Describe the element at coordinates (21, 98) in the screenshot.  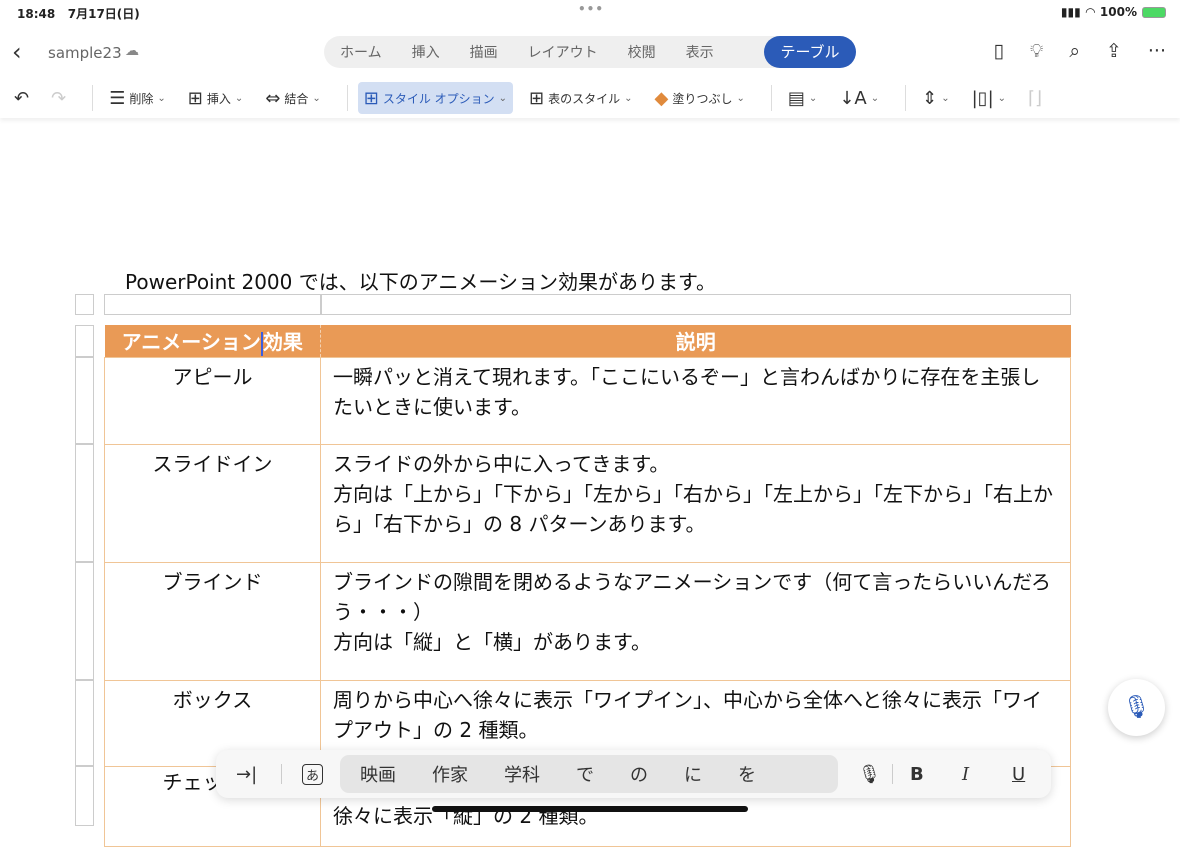
I see `undo-button: ↶` at that location.